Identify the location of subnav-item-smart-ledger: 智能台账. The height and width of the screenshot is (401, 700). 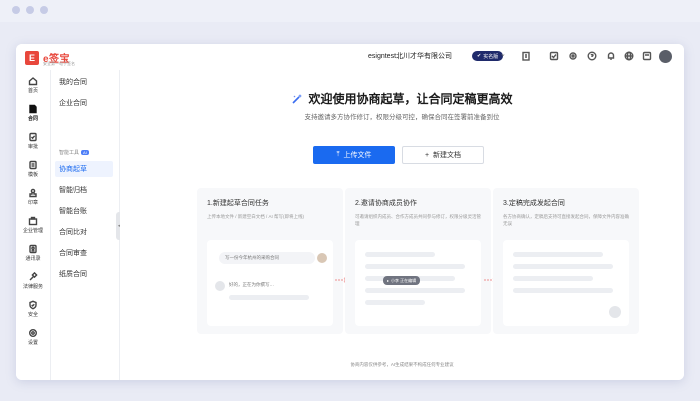
(84, 211).